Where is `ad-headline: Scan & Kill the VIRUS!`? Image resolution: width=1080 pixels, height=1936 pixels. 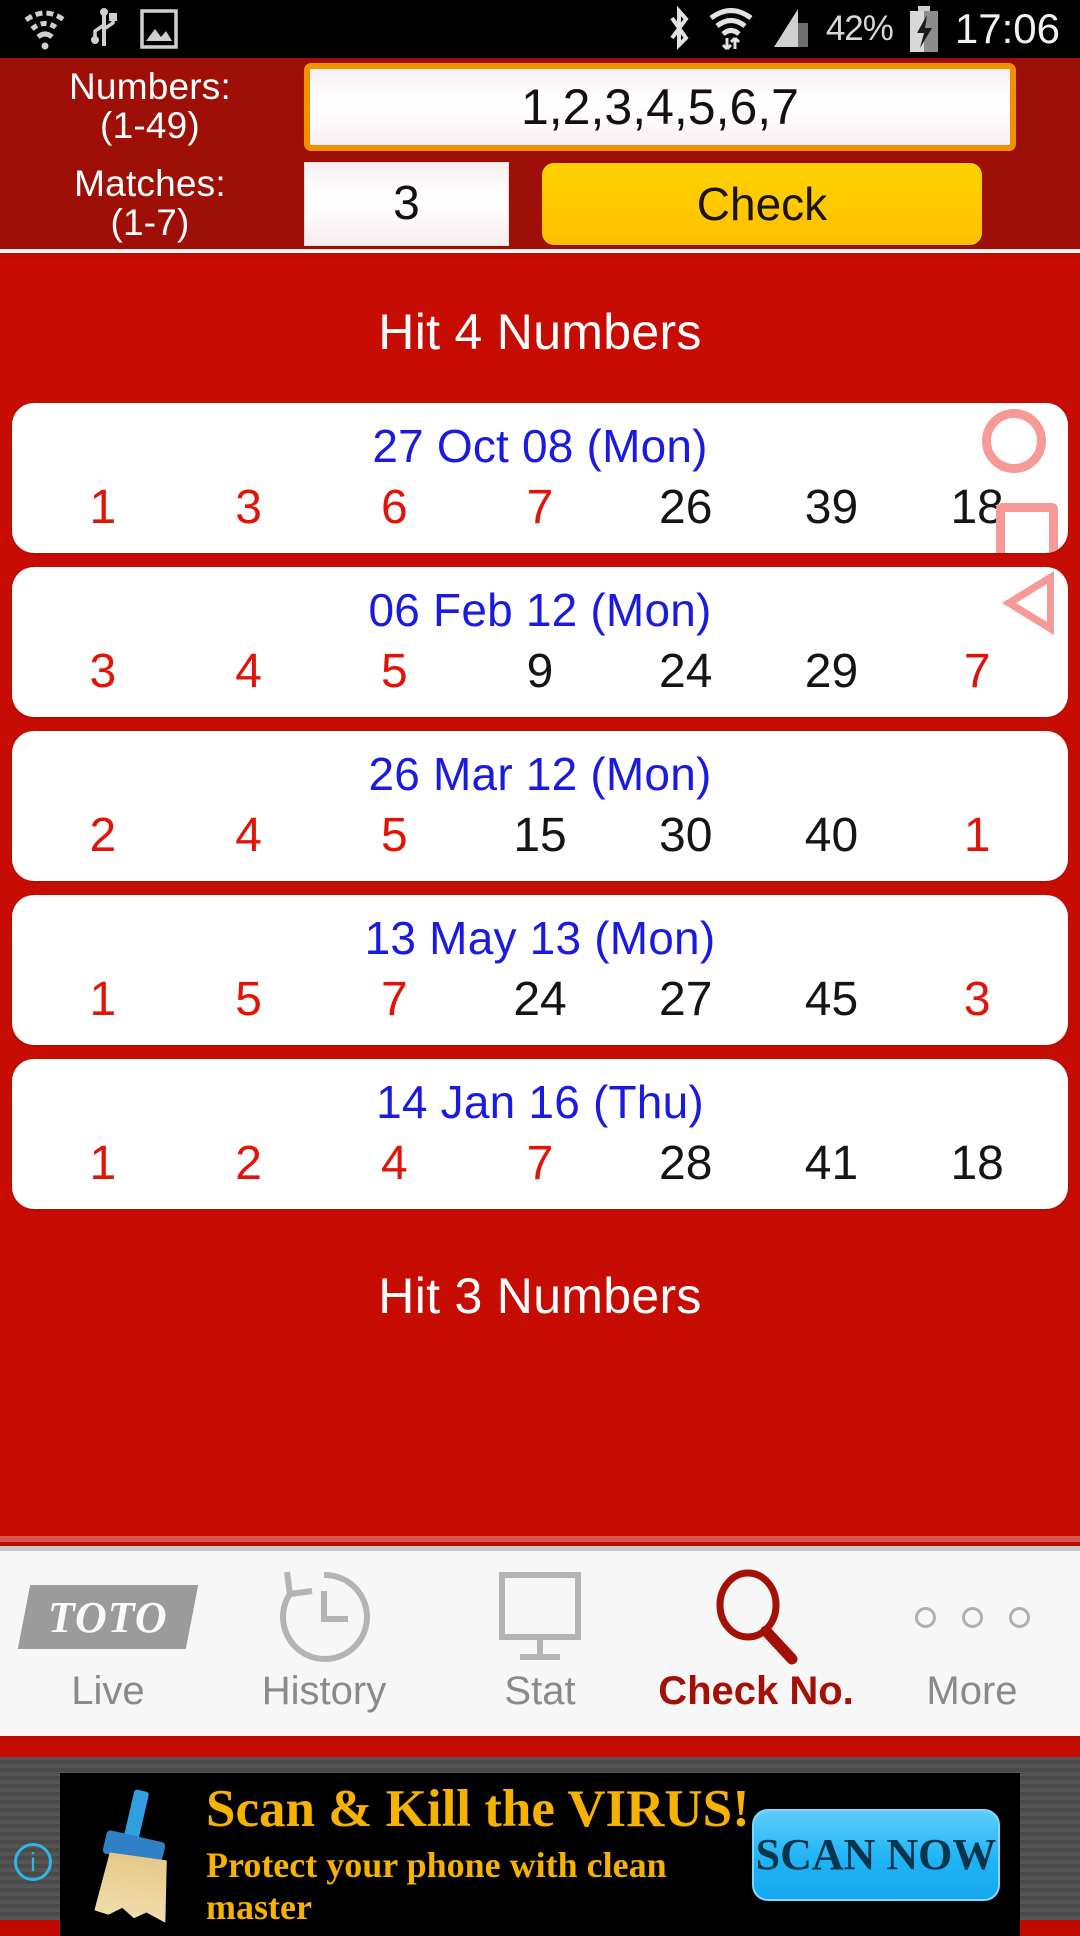 ad-headline: Scan & Kill the VIRUS! is located at coordinates (478, 1809).